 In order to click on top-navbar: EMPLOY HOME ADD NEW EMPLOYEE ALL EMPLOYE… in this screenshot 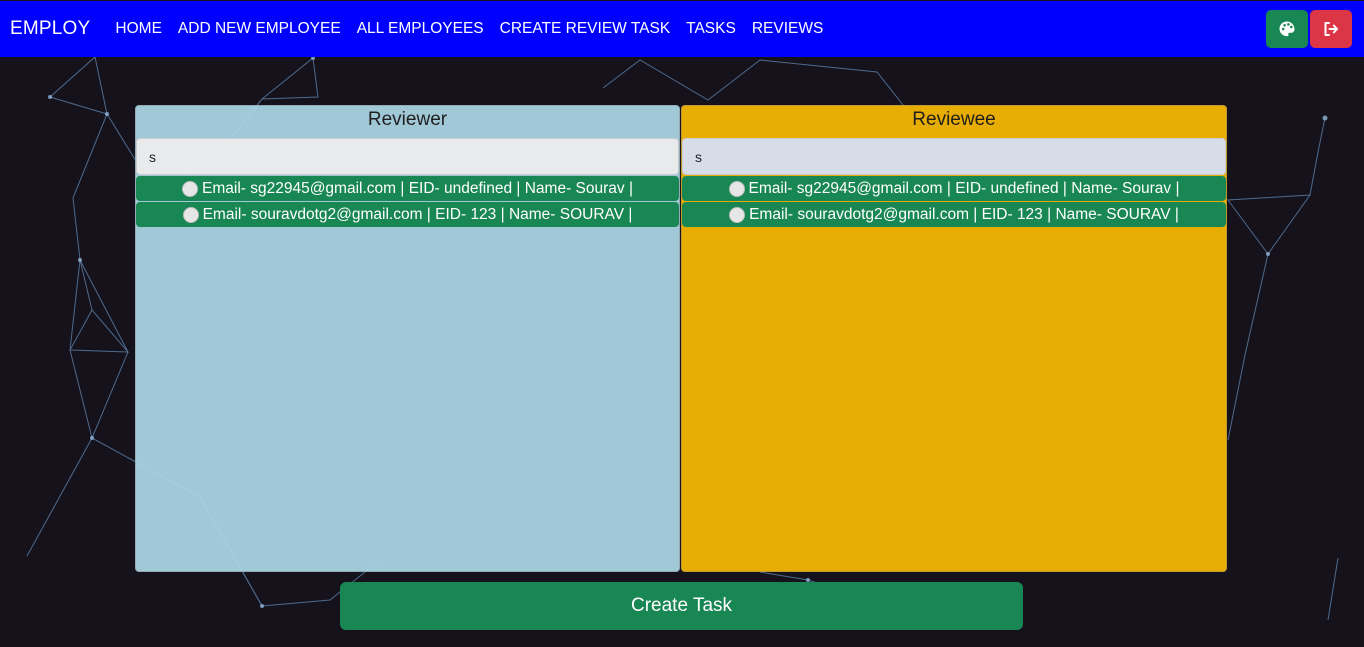, I will do `click(682, 29)`.